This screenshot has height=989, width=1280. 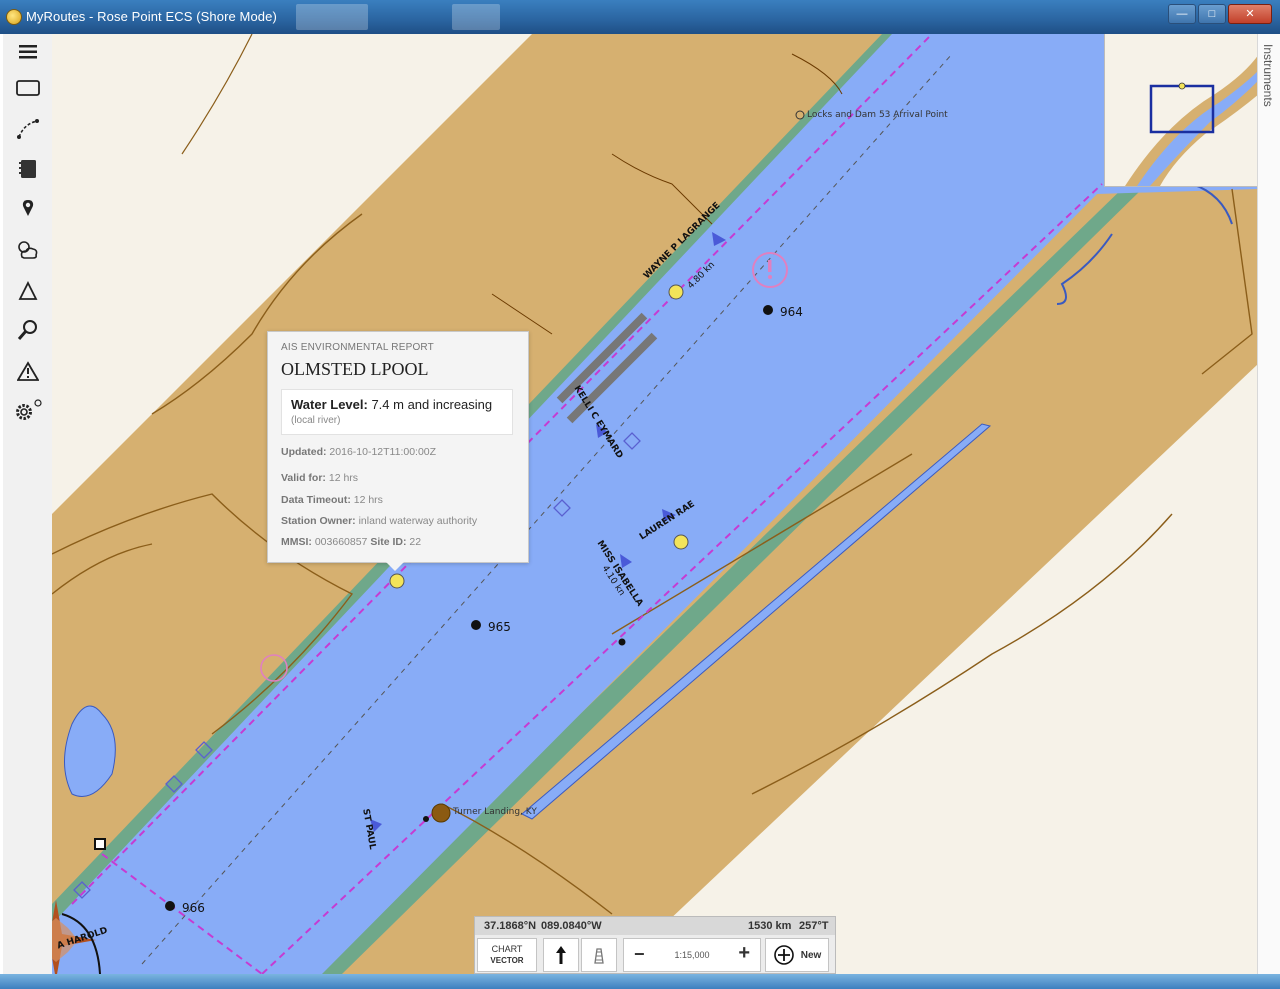 What do you see at coordinates (770, 926) in the screenshot?
I see `range: 1530 km` at bounding box center [770, 926].